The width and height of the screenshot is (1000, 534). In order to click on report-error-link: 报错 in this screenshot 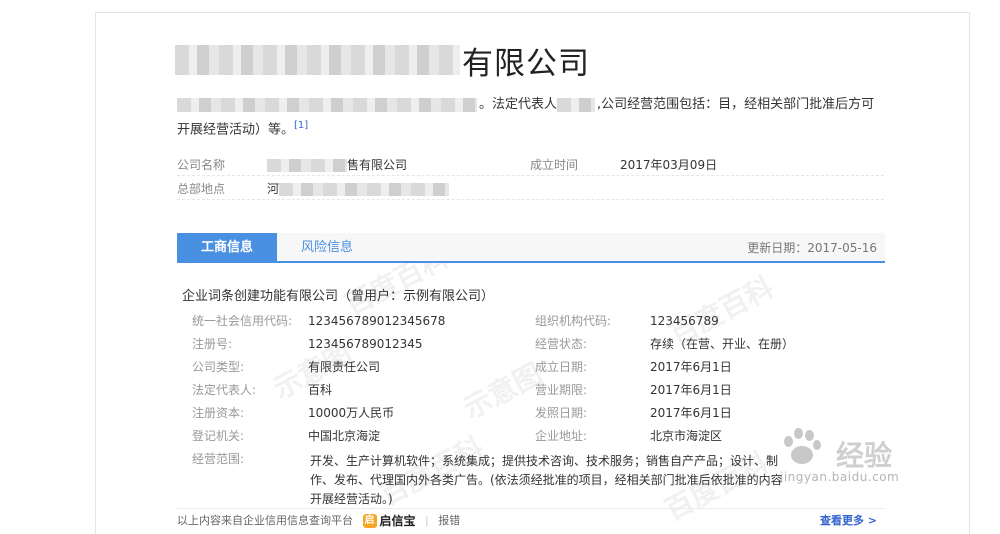, I will do `click(449, 520)`.